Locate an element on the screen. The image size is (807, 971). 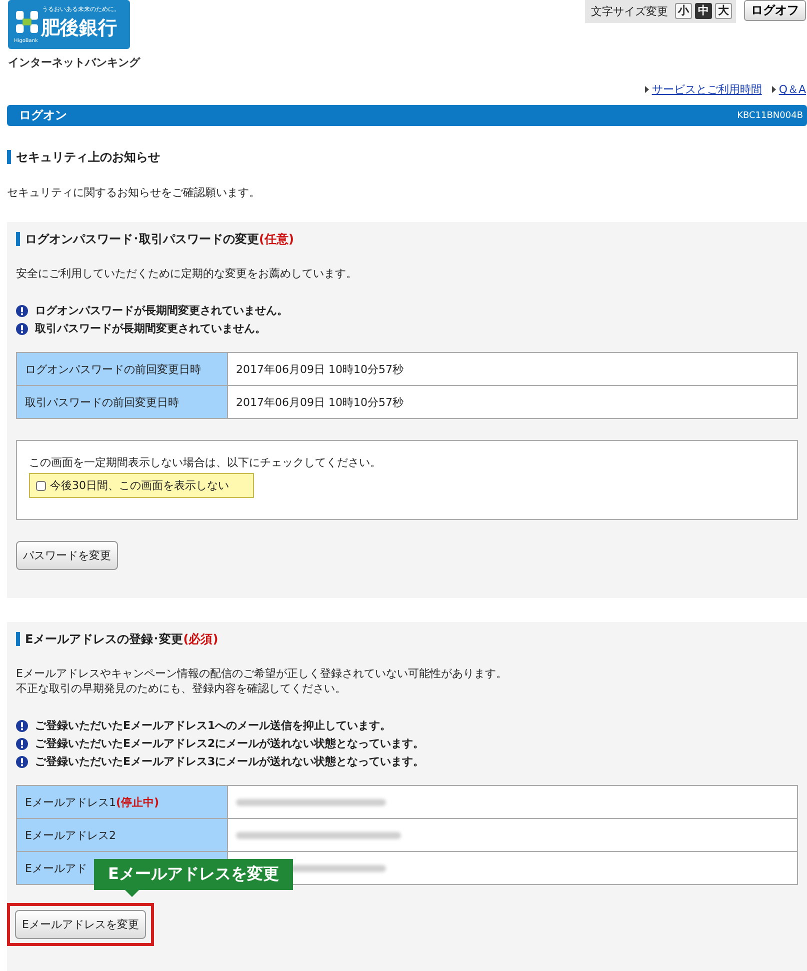
section-heading: セキュリティ上のお知らせ is located at coordinates (407, 157).